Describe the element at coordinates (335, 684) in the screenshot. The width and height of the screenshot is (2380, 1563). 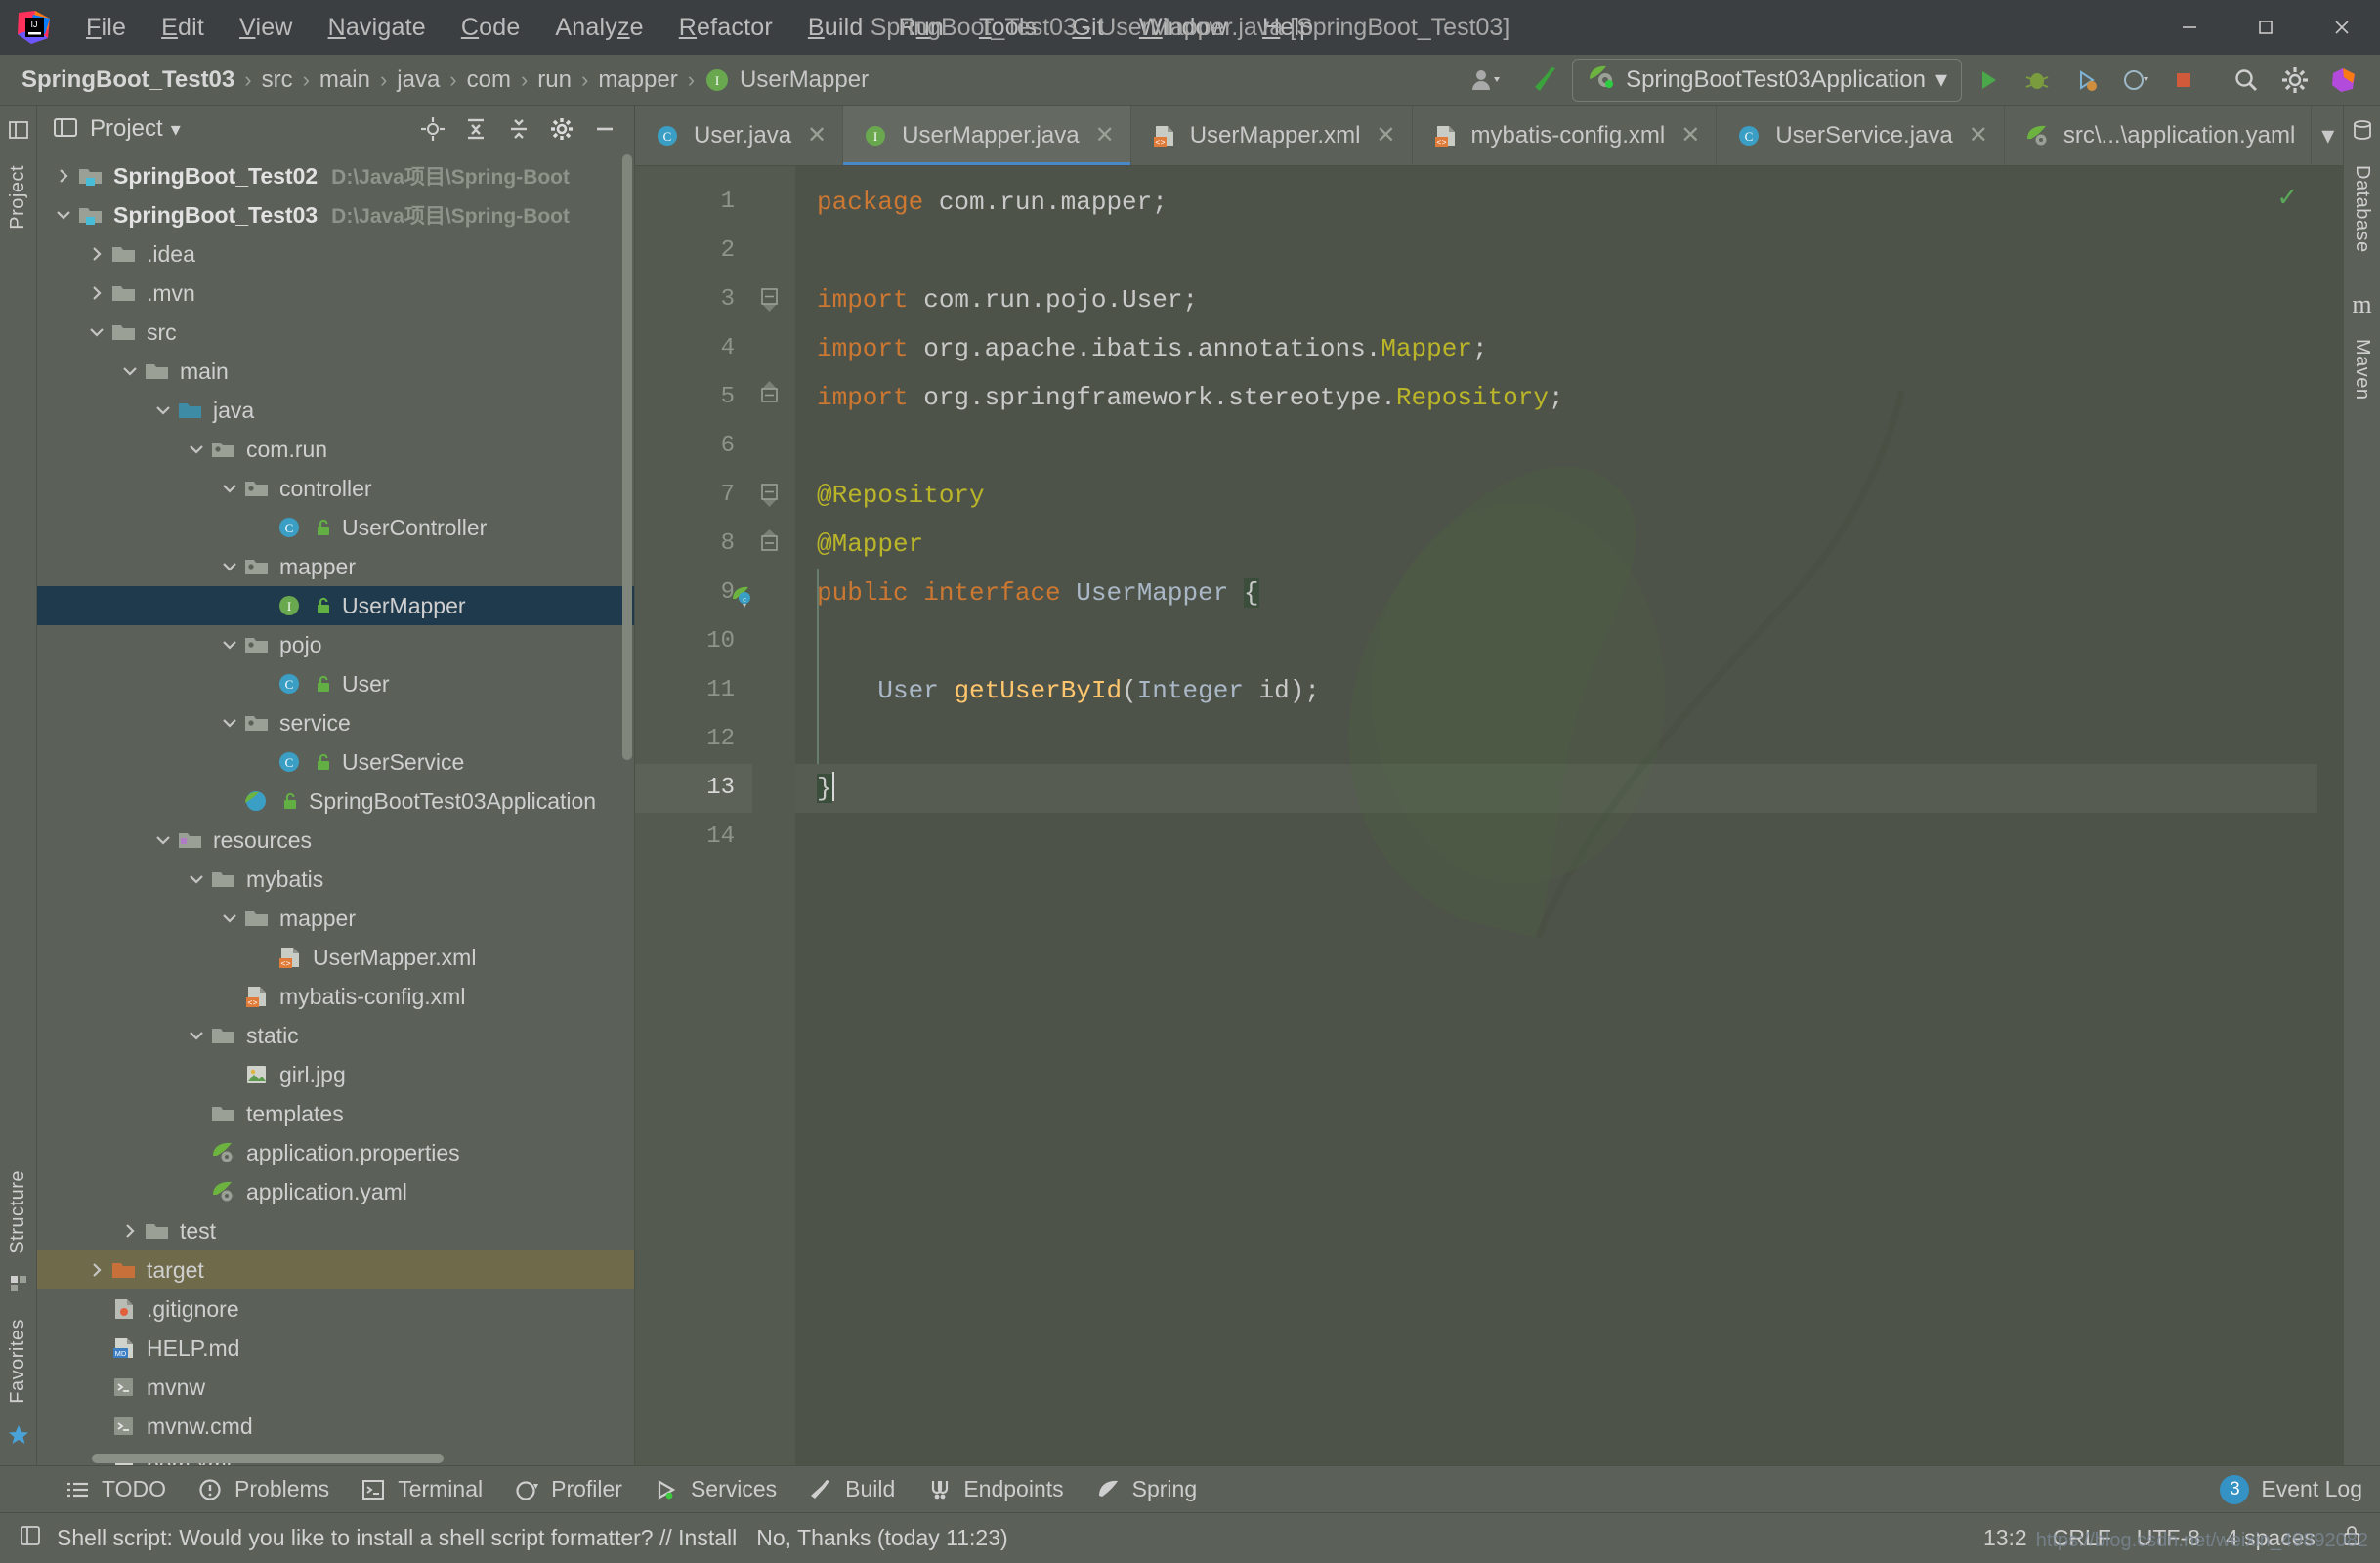
I see `tree-item-user: C User` at that location.